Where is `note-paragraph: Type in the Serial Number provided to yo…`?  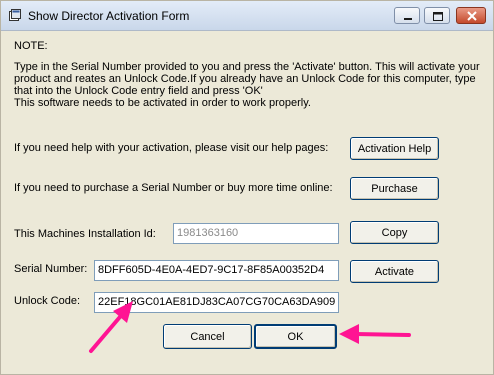 note-paragraph: Type in the Serial Number provided to yo… is located at coordinates (247, 85).